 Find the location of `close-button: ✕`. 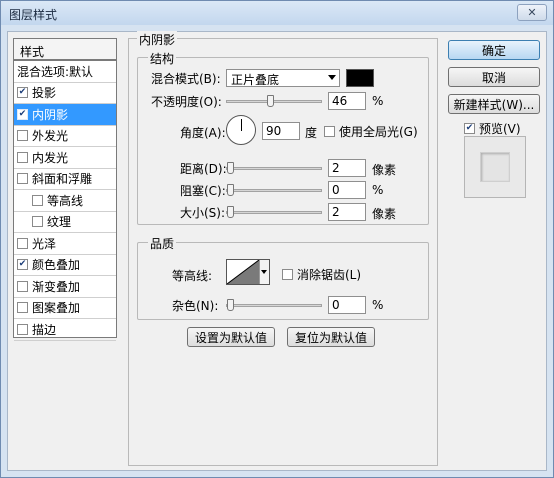

close-button: ✕ is located at coordinates (532, 12).